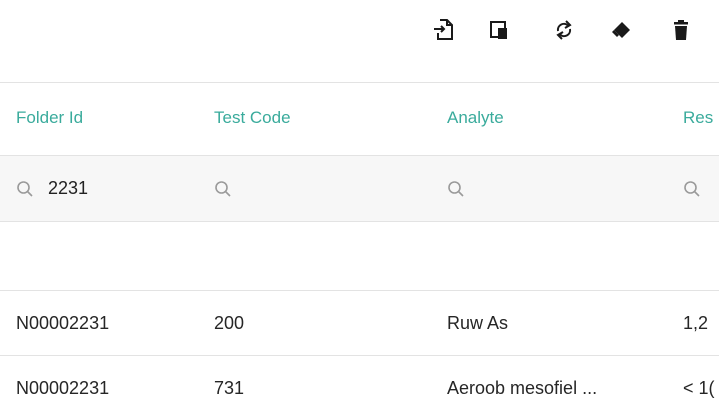 The image size is (719, 401). Describe the element at coordinates (252, 118) in the screenshot. I see `column-header-test-code: Test Code` at that location.